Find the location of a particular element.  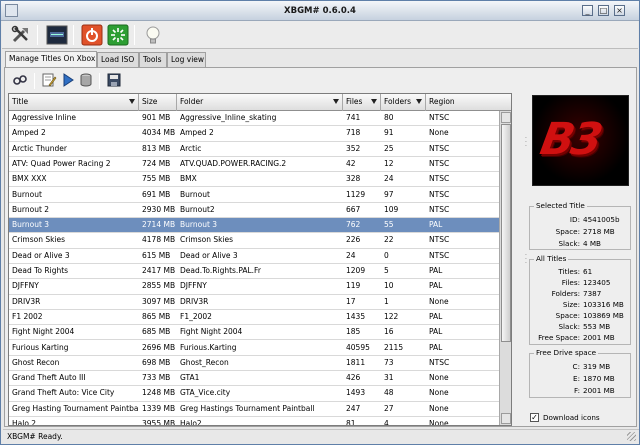

table-row: Burnout 691 MB Burnout 1129 97 NTSC is located at coordinates (254, 195).